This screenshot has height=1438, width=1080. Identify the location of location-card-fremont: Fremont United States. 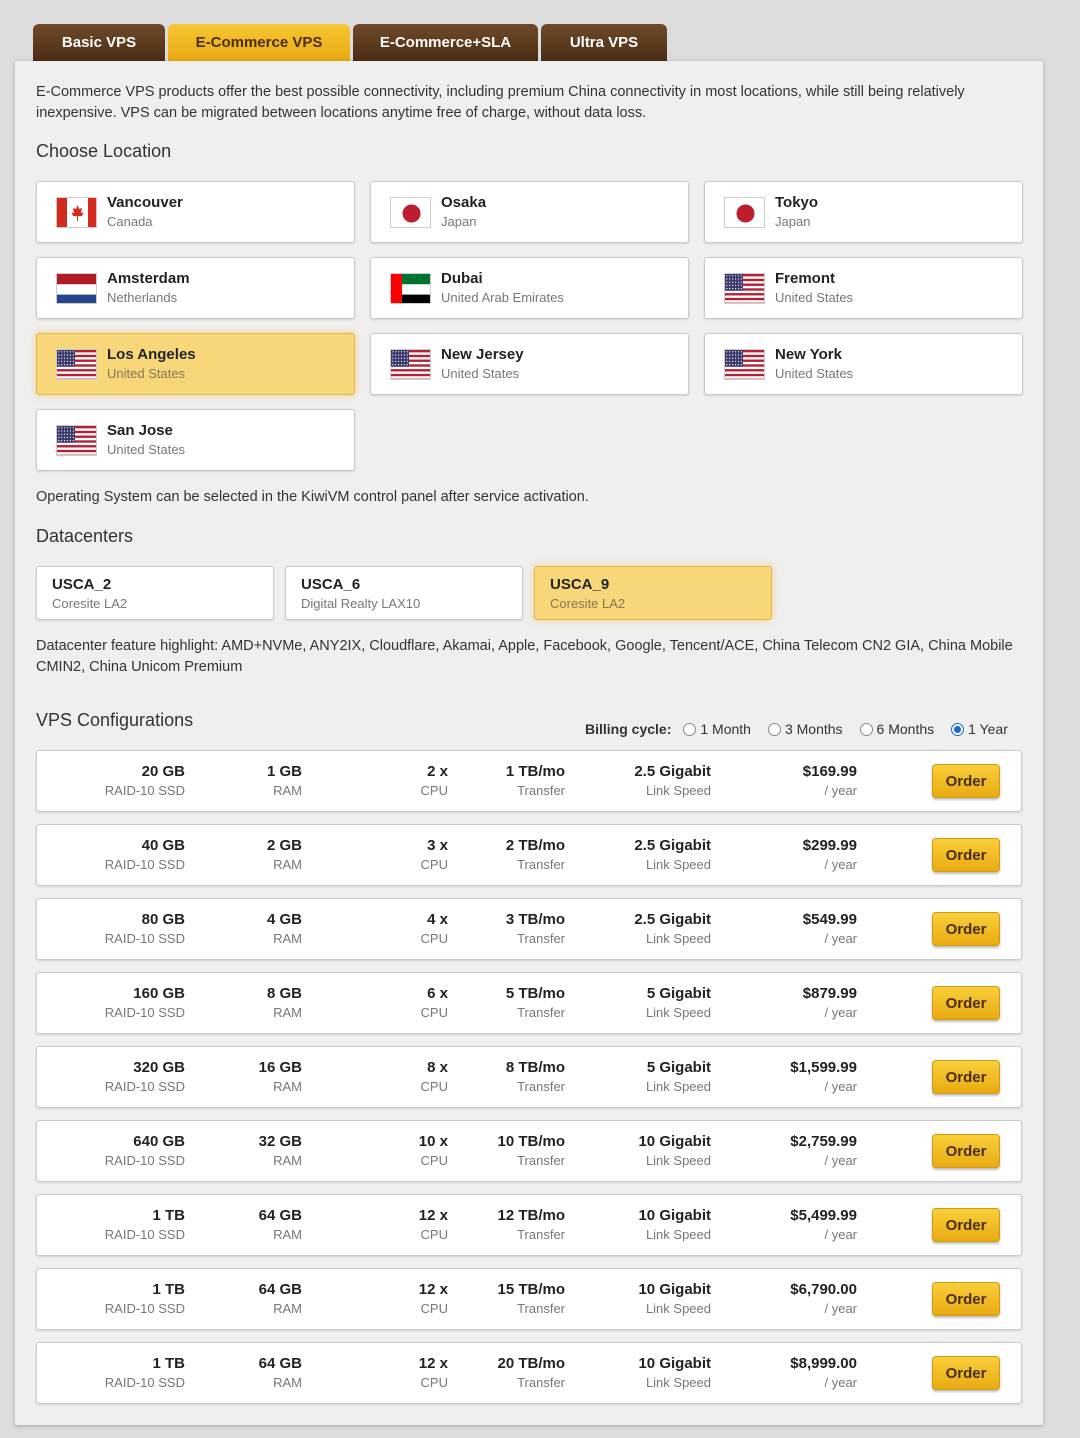
(863, 288).